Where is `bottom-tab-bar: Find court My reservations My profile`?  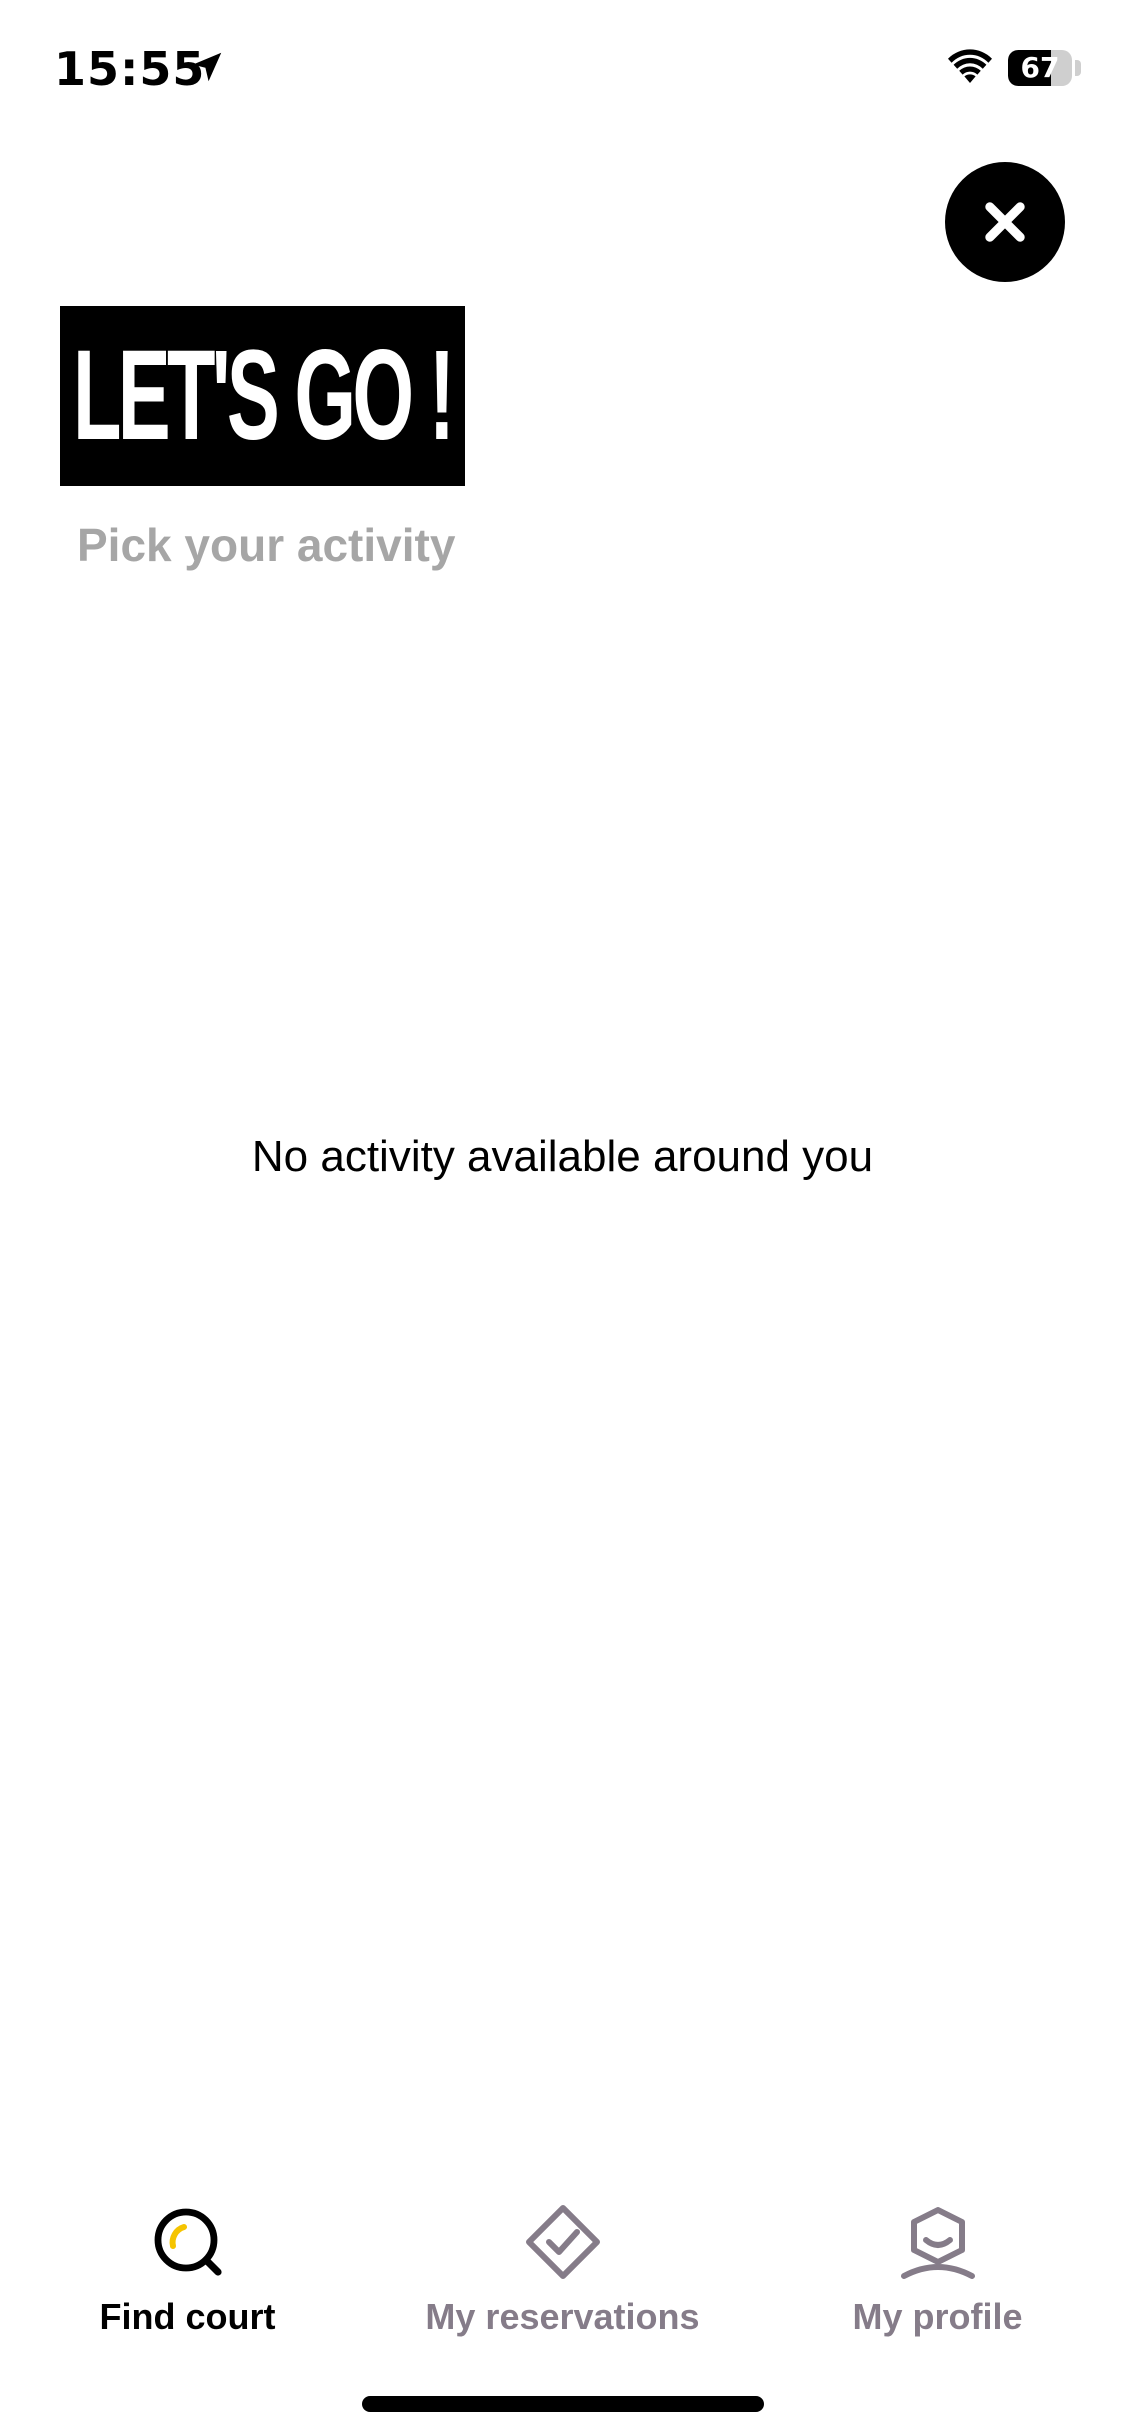
bottom-tab-bar: Find court My reservations My profile is located at coordinates (562, 2275).